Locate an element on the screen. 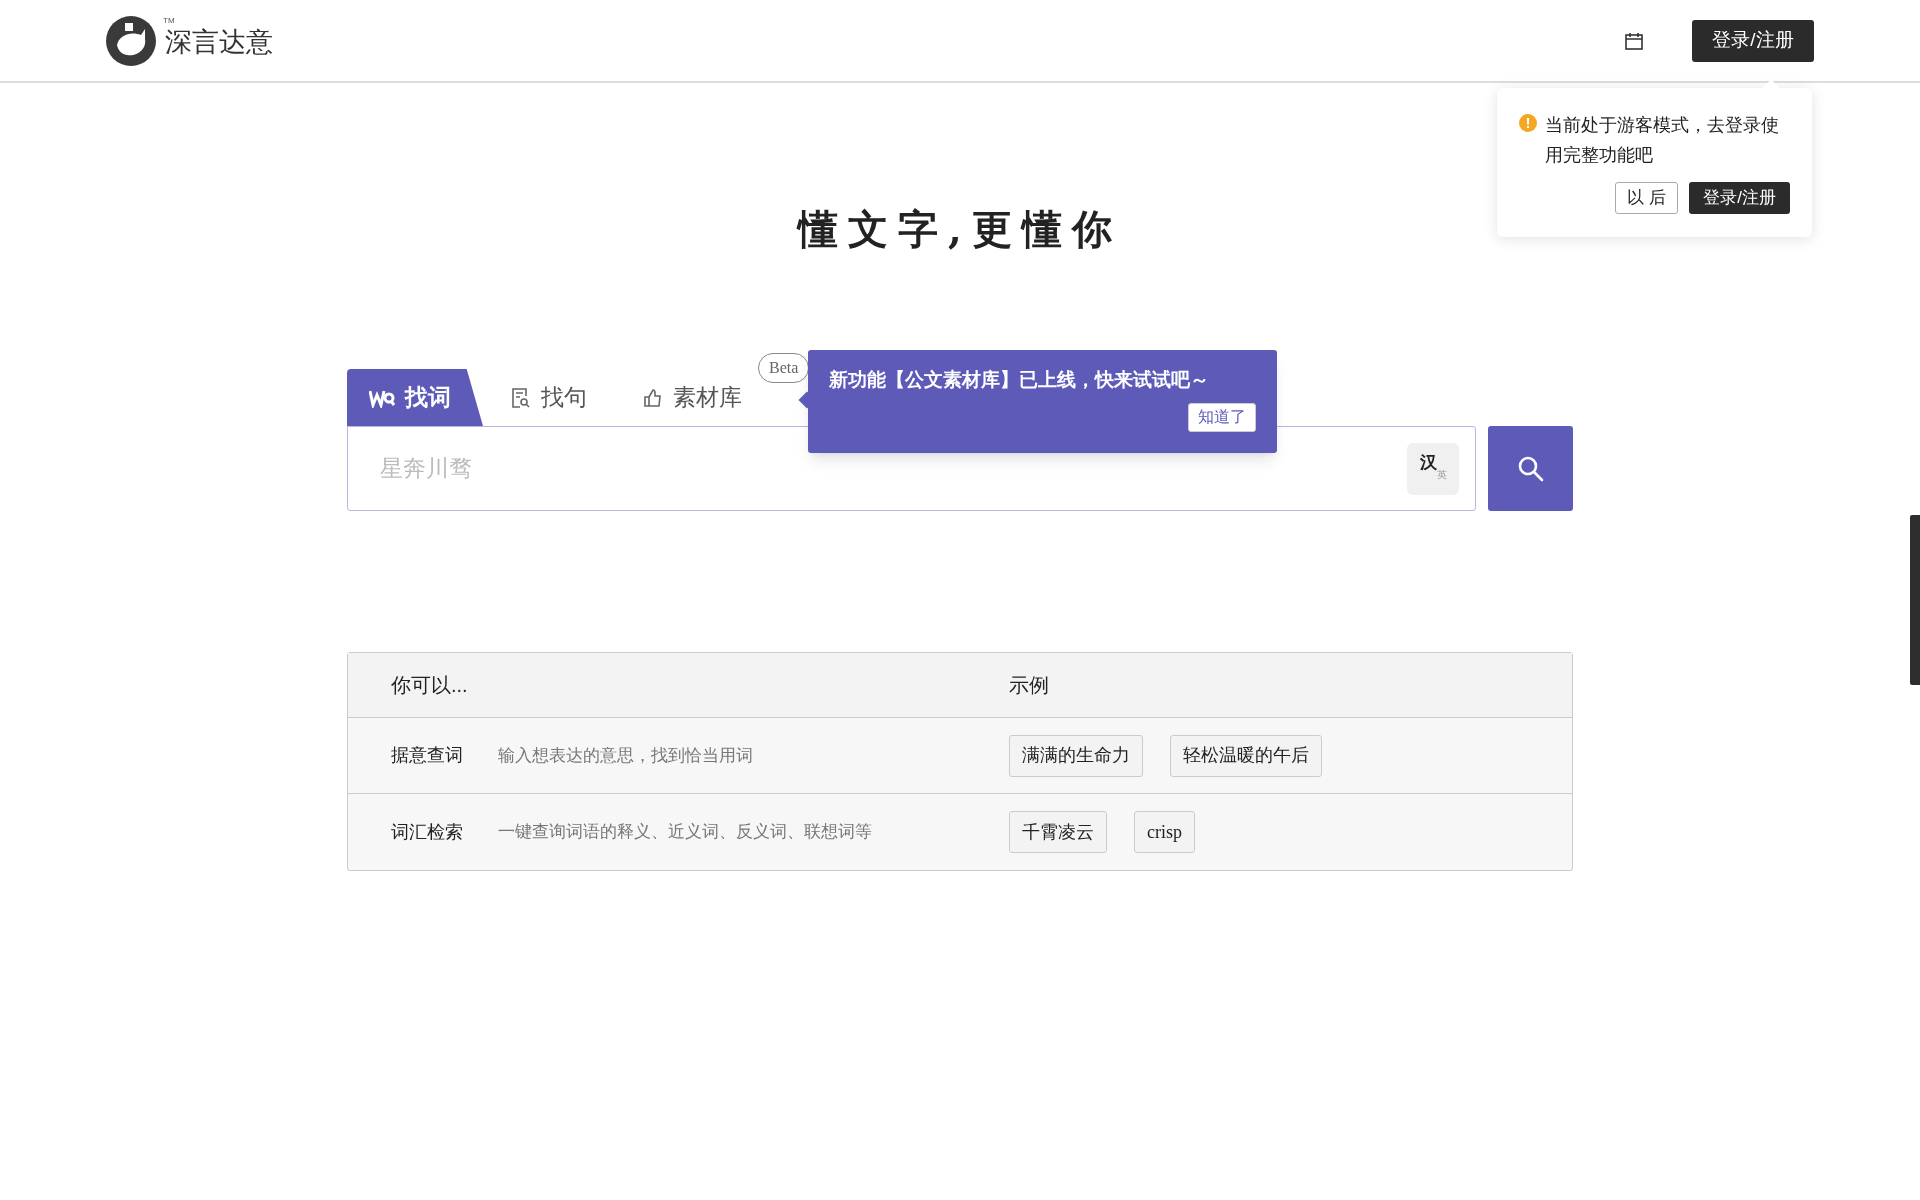  search-icon is located at coordinates (1530, 468).